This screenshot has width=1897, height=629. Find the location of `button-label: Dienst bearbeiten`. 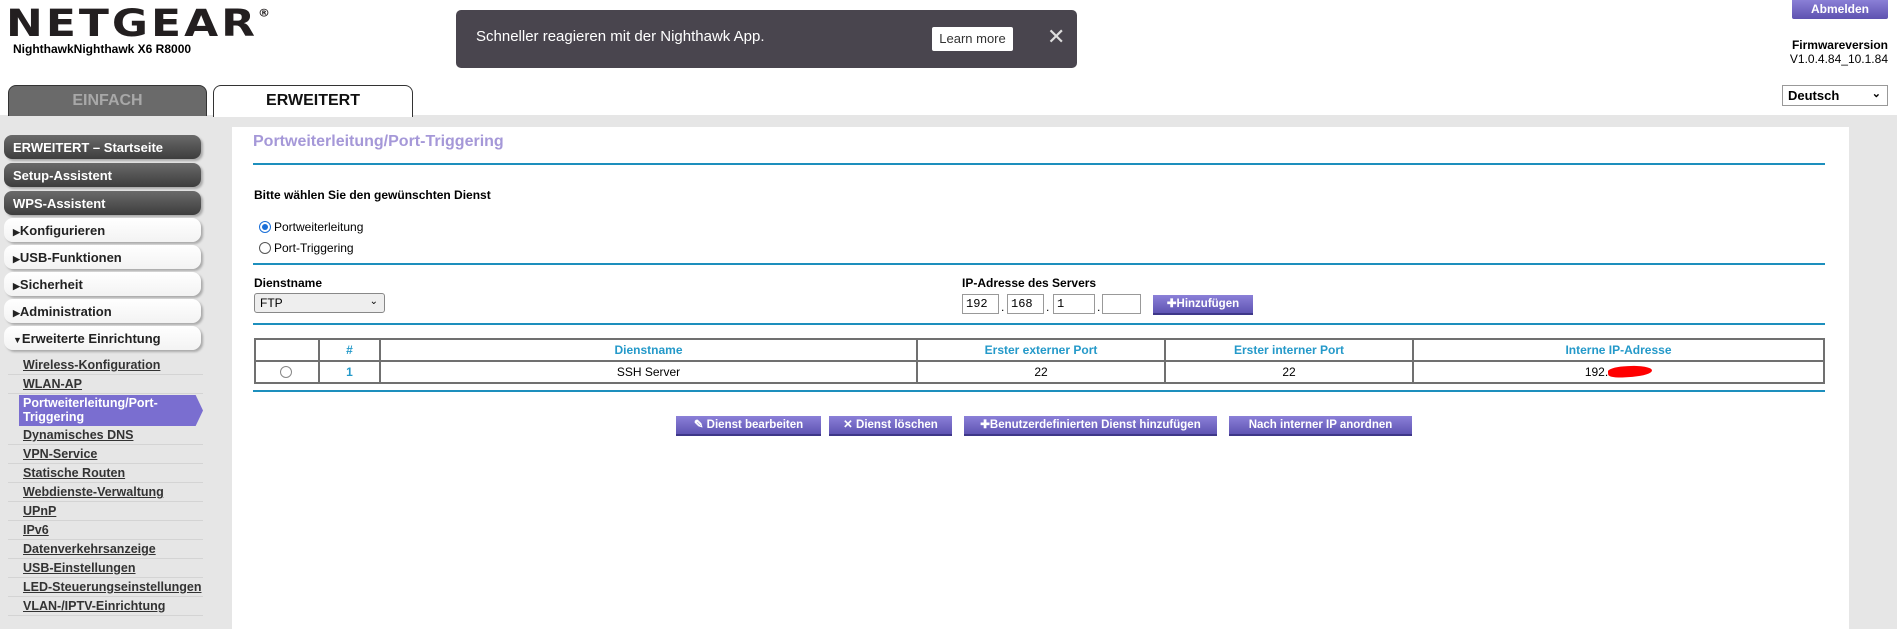

button-label: Dienst bearbeiten is located at coordinates (755, 425).